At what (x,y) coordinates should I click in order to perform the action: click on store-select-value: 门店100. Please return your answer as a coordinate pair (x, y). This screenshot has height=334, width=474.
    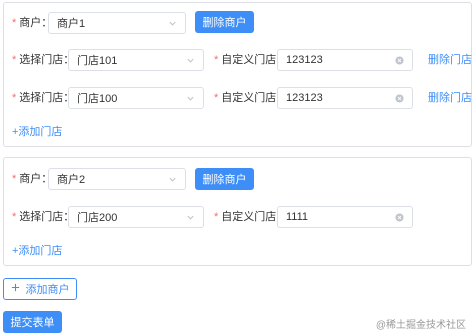
    Looking at the image, I should click on (97, 99).